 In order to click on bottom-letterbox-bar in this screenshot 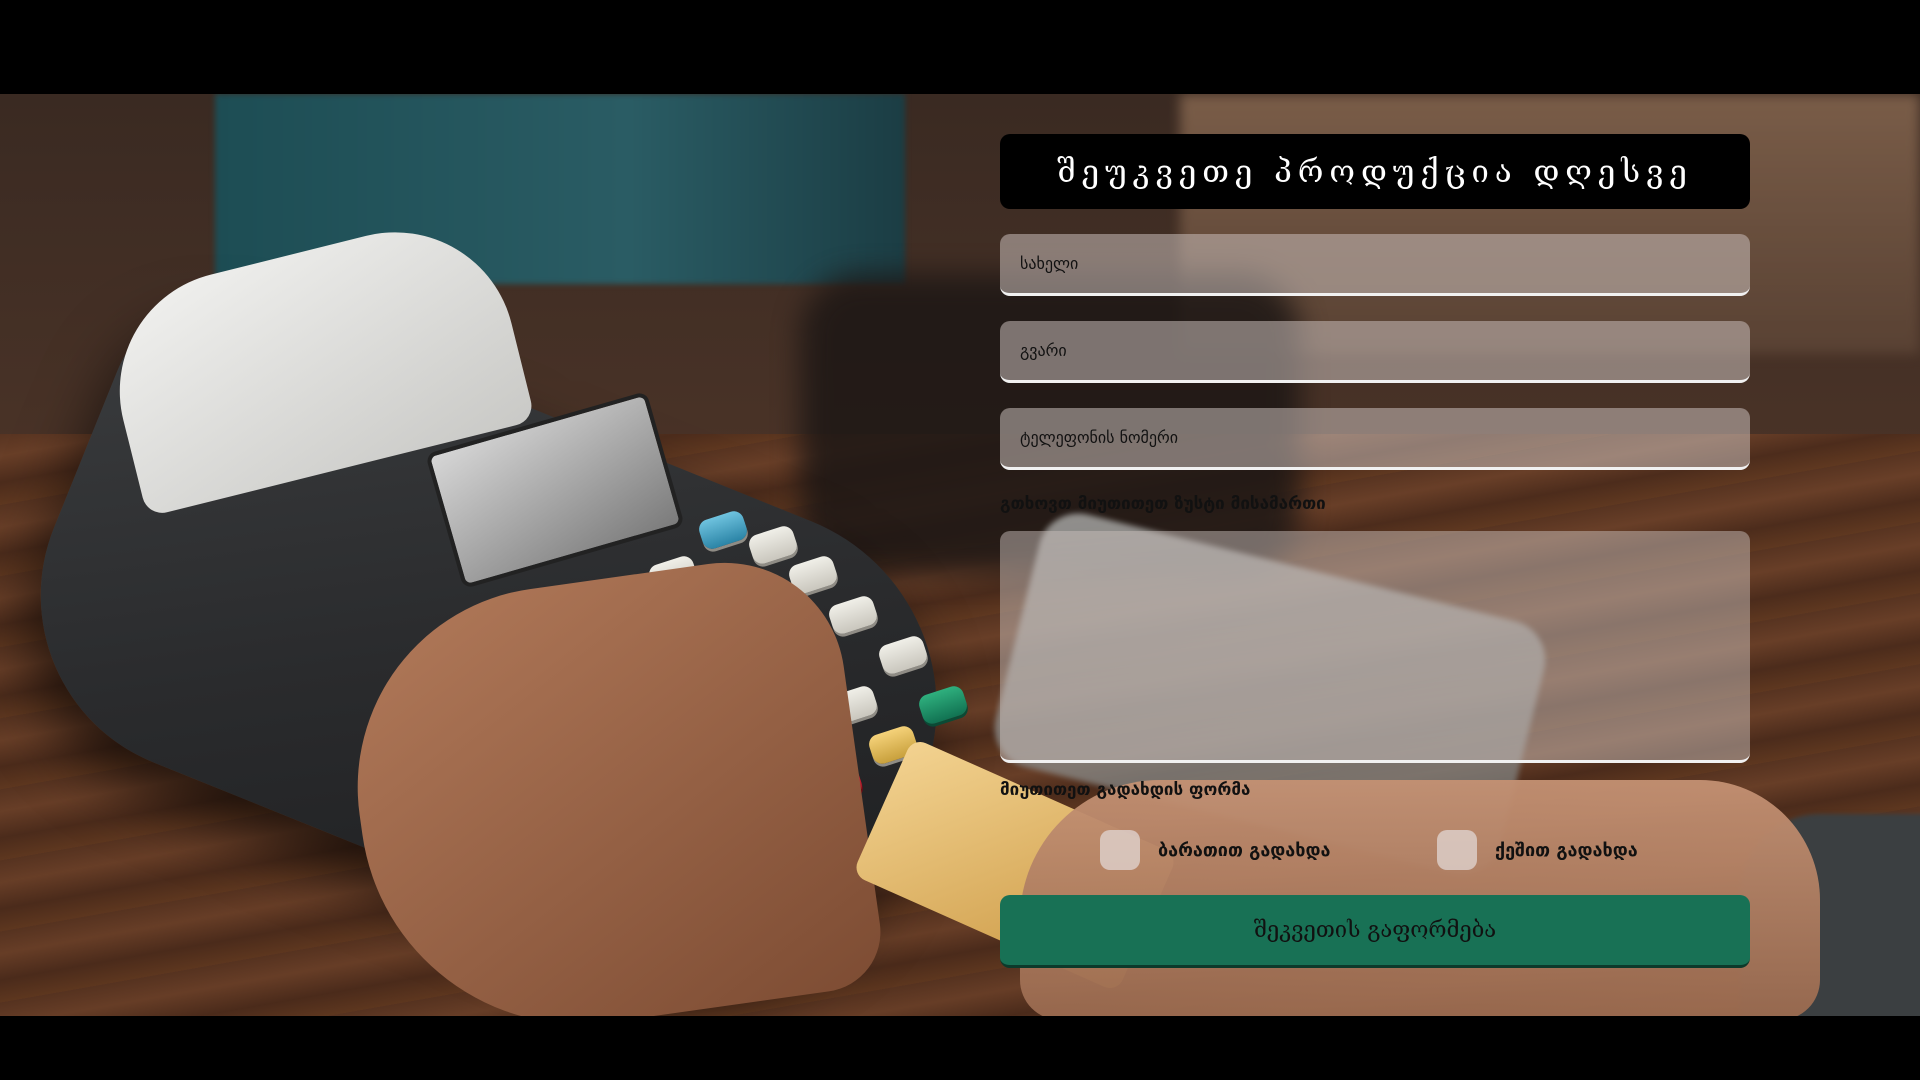, I will do `click(960, 1048)`.